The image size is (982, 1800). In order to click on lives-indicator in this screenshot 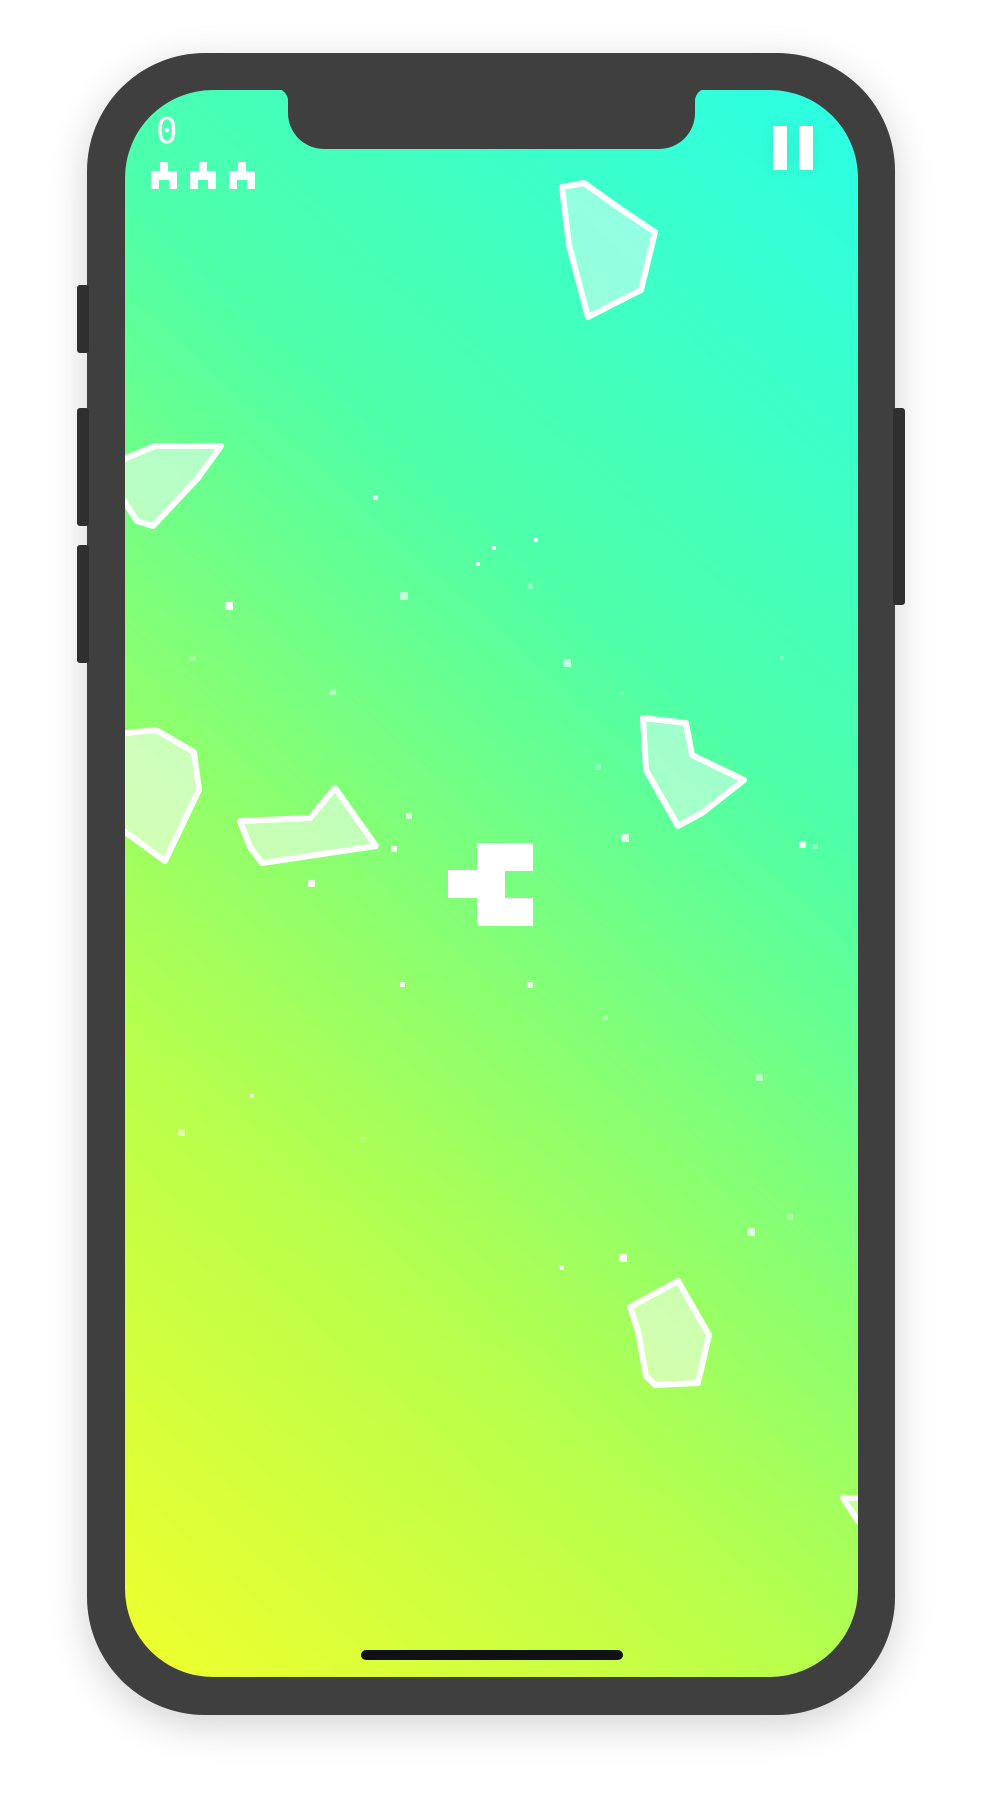, I will do `click(203, 175)`.